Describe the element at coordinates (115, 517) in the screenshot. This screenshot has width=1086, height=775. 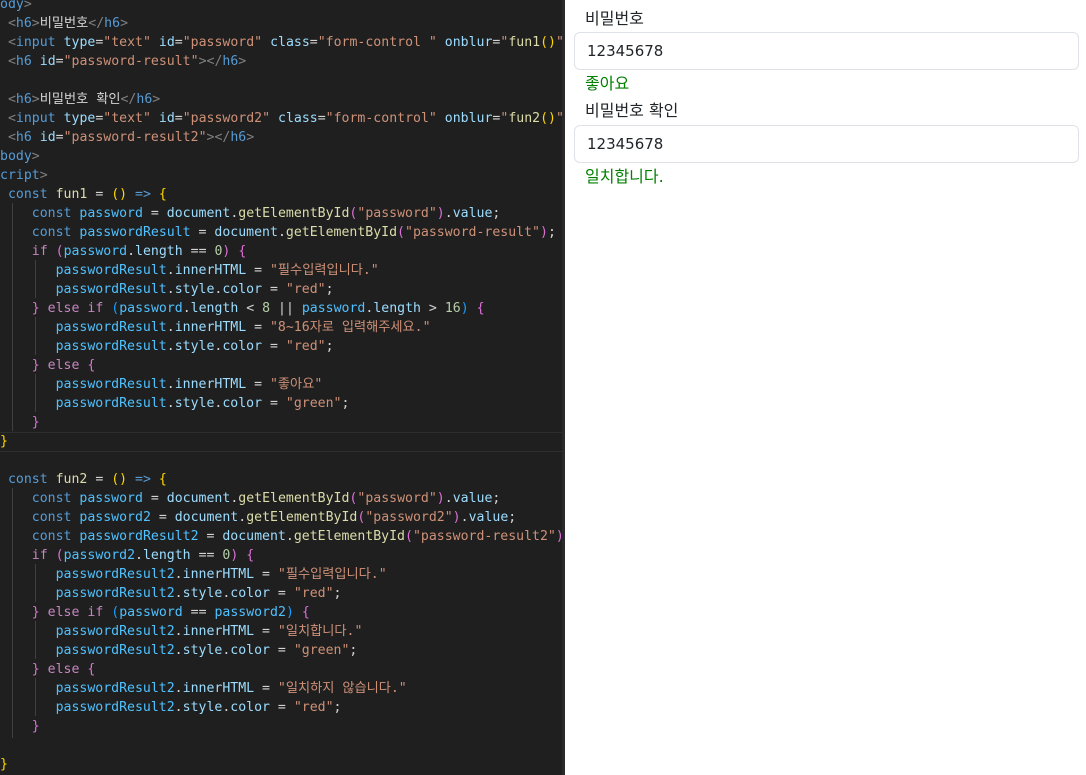
I see `code-token: password2` at that location.